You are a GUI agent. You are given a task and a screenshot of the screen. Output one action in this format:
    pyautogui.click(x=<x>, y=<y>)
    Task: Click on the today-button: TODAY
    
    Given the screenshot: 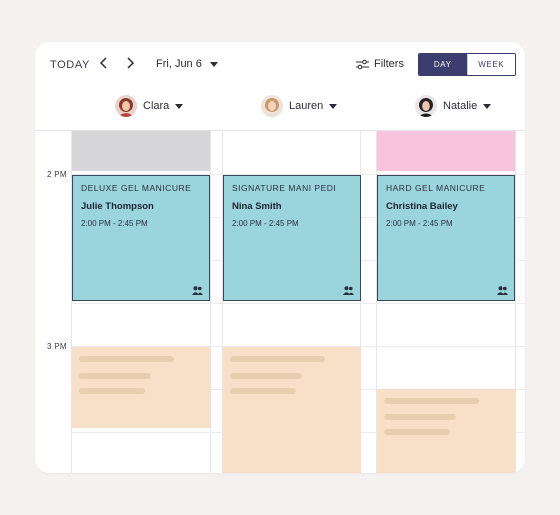 What is the action you would take?
    pyautogui.click(x=70, y=65)
    